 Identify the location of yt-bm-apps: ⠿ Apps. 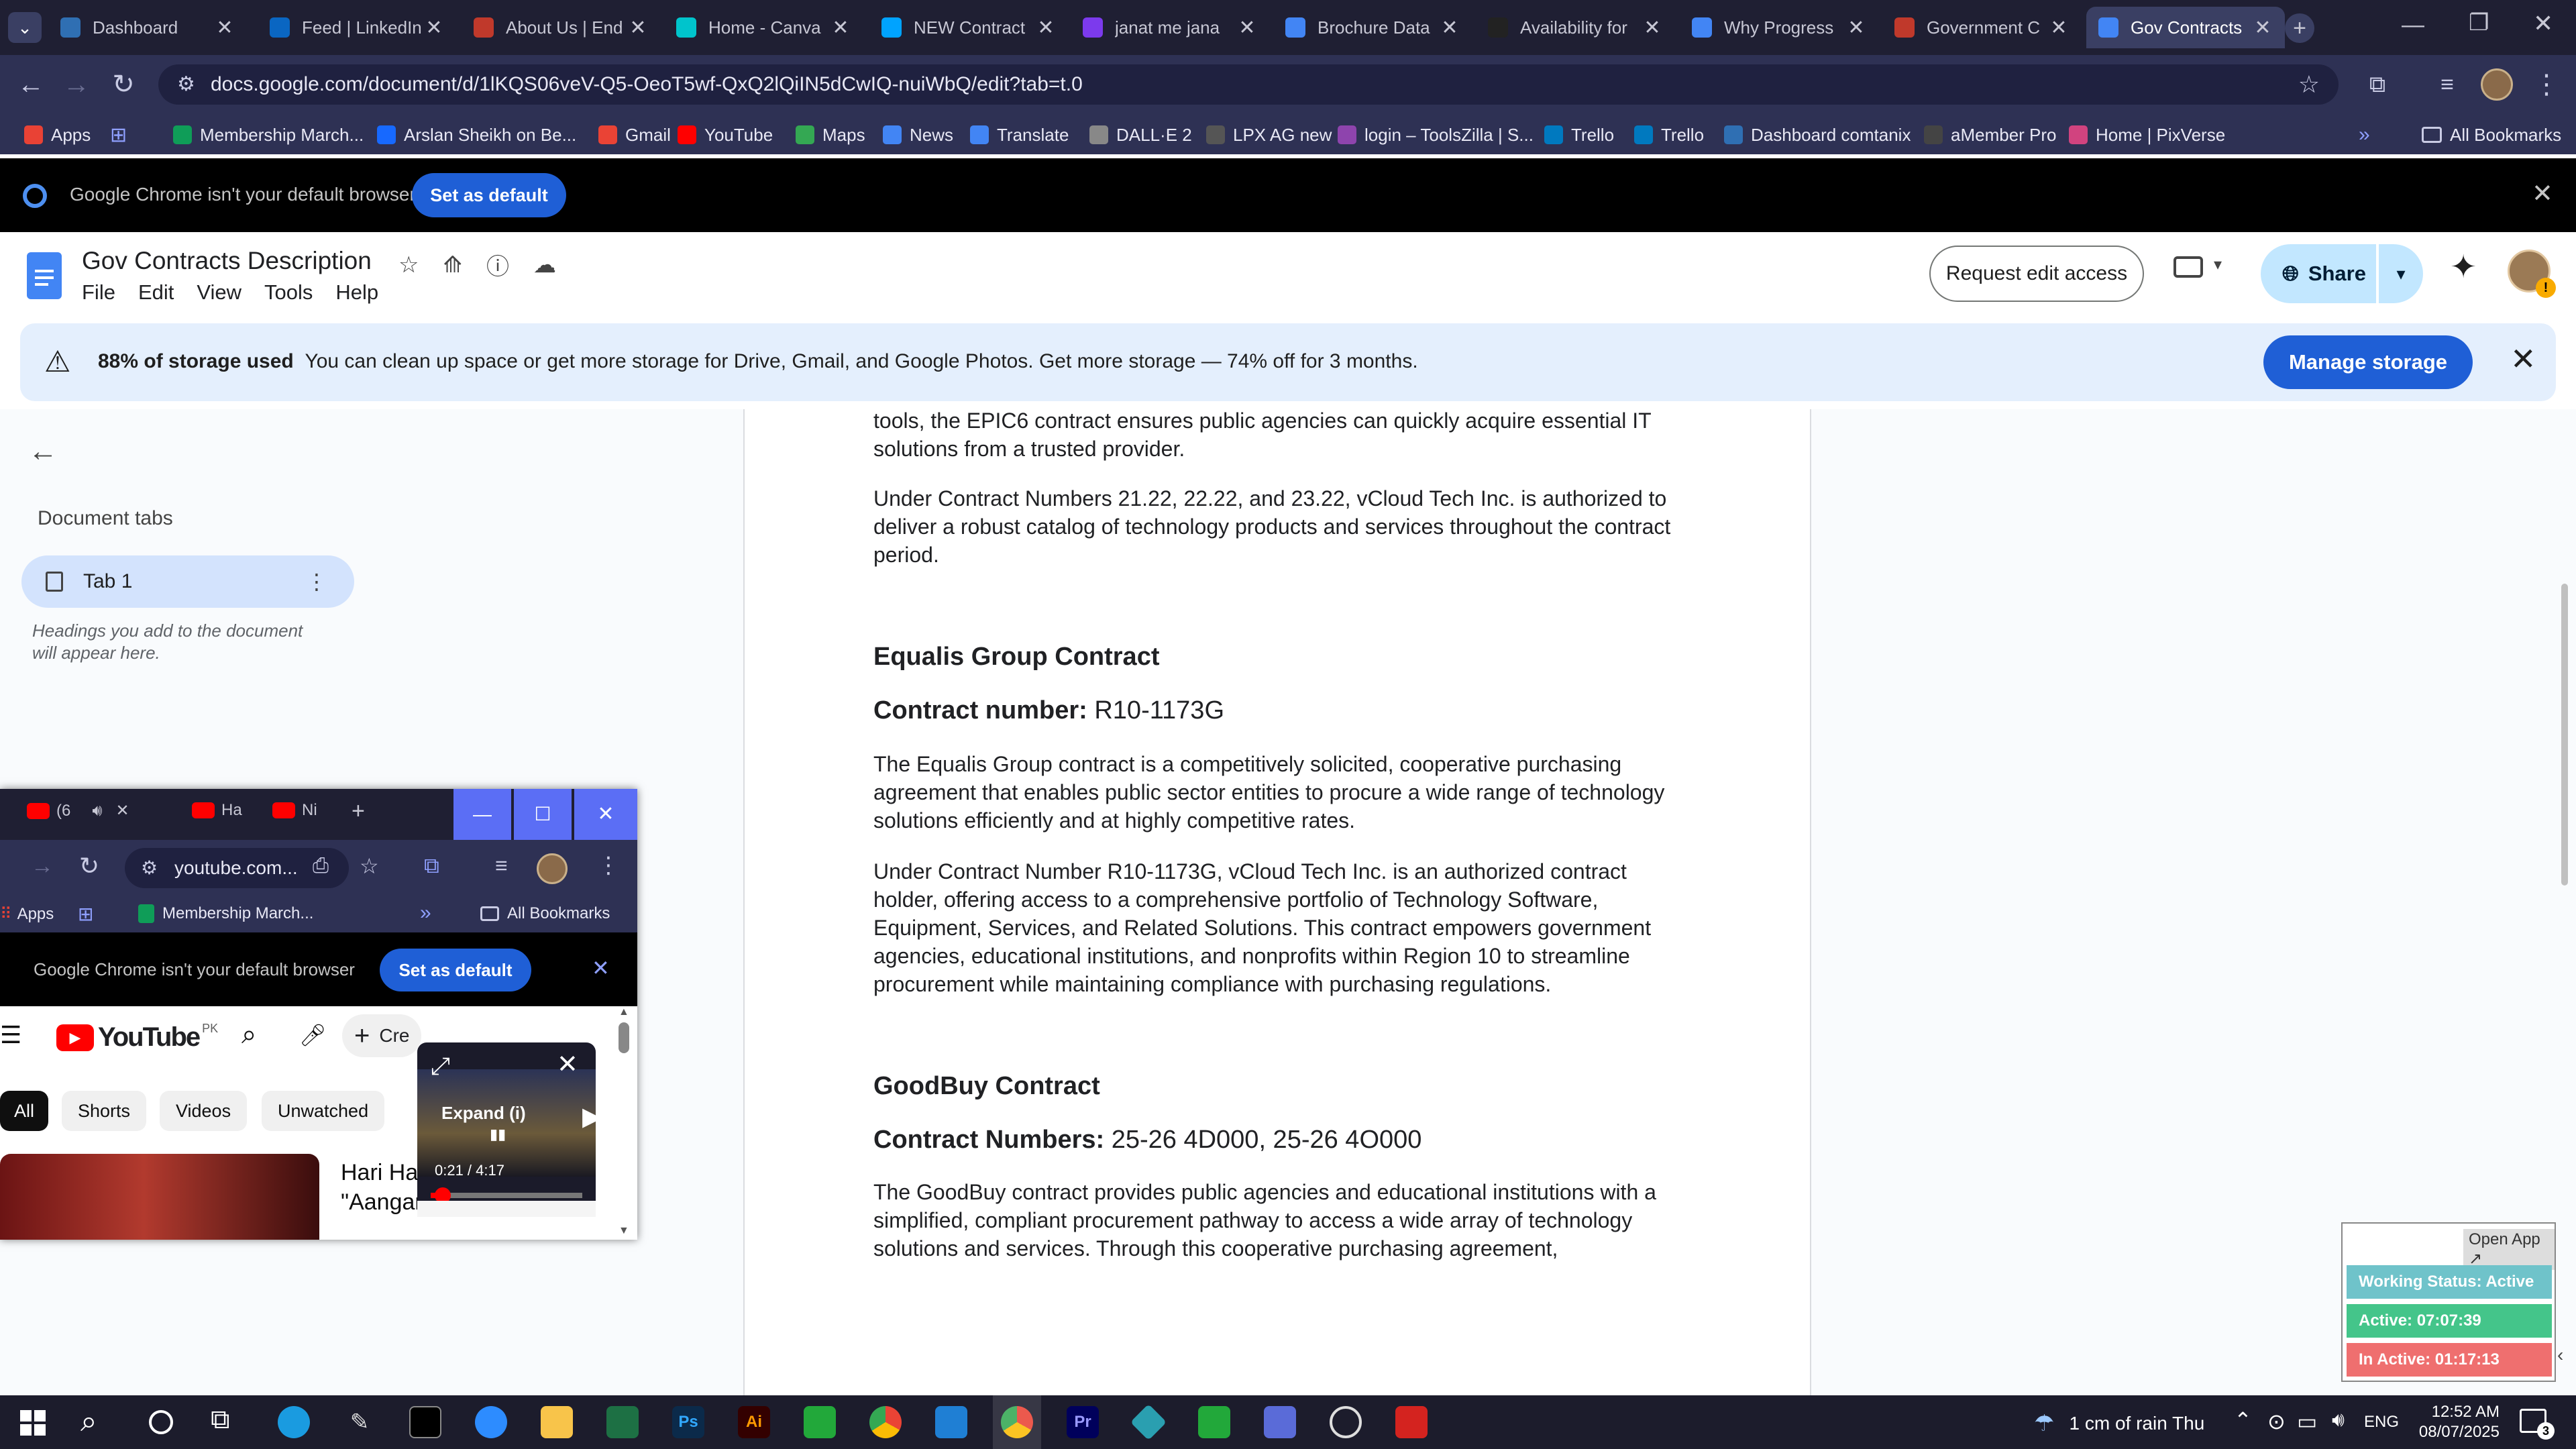
(27, 914).